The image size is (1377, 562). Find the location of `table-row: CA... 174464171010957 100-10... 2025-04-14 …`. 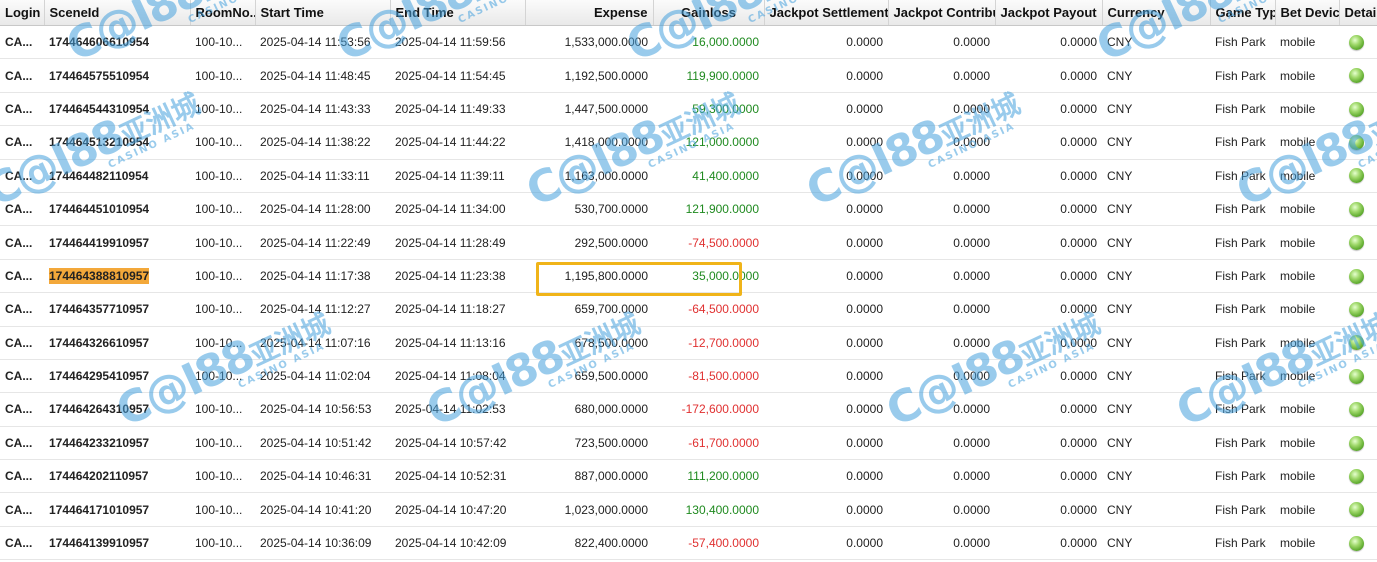

table-row: CA... 174464171010957 100-10... 2025-04-14 … is located at coordinates (688, 509).